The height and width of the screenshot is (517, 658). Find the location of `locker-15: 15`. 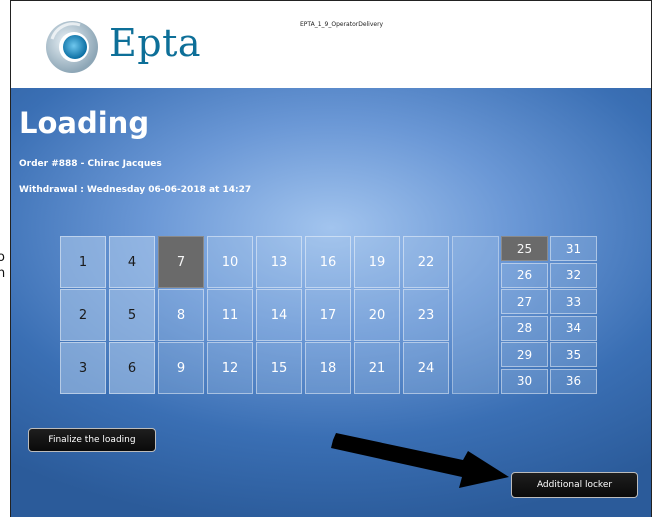

locker-15: 15 is located at coordinates (279, 368).